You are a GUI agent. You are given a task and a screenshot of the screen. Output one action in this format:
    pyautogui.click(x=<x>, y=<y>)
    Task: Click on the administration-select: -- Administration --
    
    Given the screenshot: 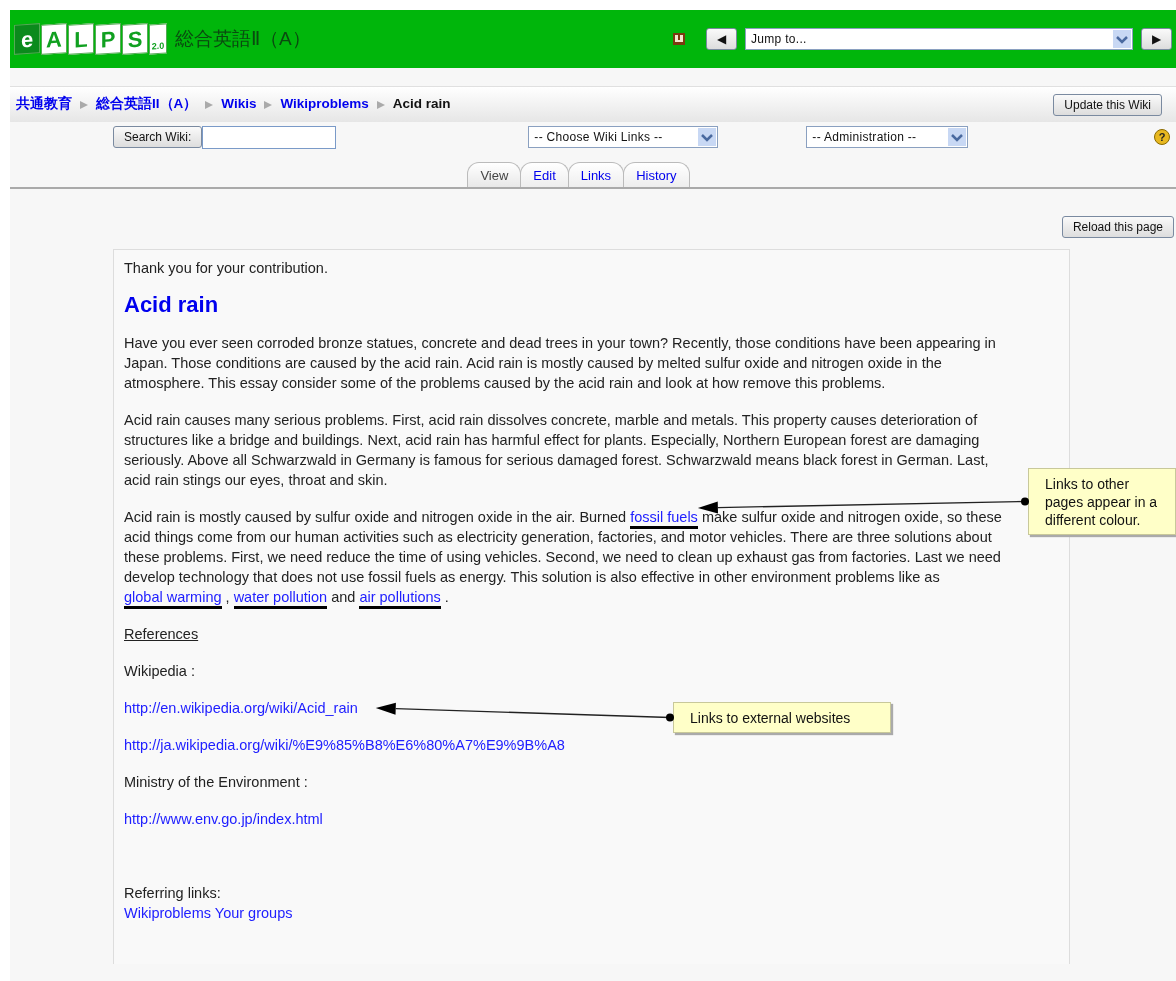 What is the action you would take?
    pyautogui.click(x=887, y=137)
    